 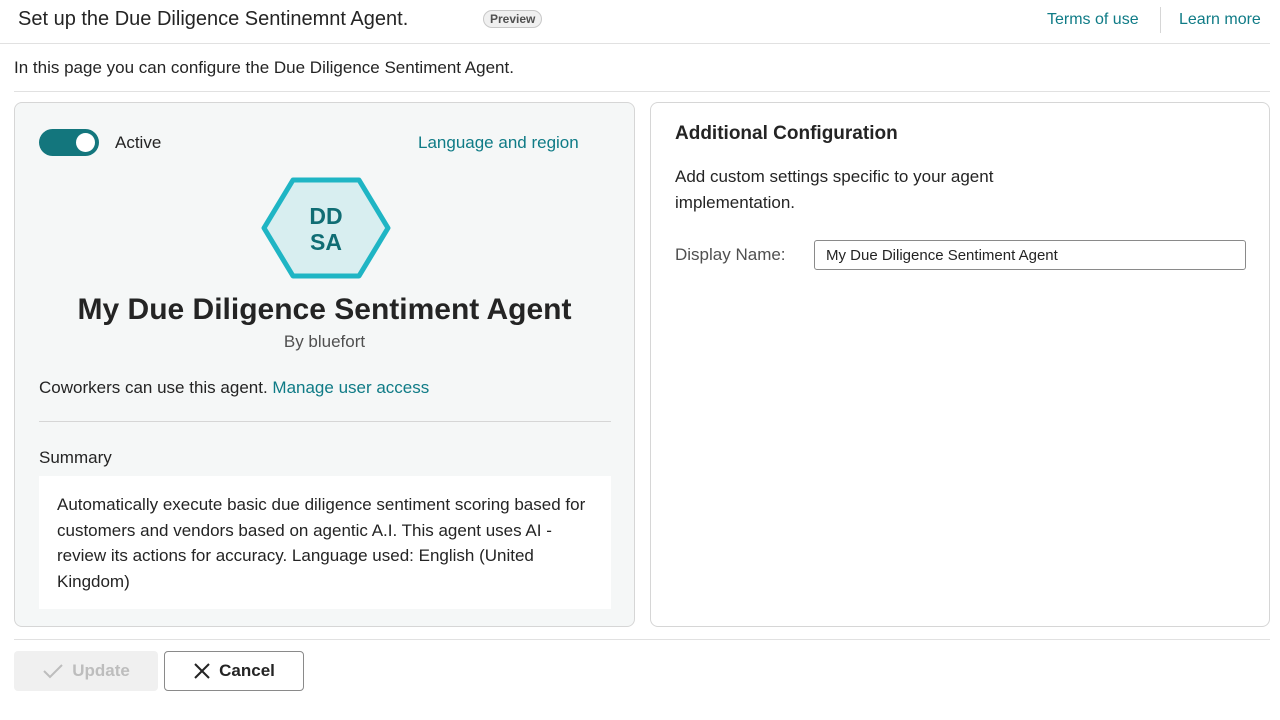 I want to click on coworkers-text: Coworkers can use this agent., so click(x=153, y=387).